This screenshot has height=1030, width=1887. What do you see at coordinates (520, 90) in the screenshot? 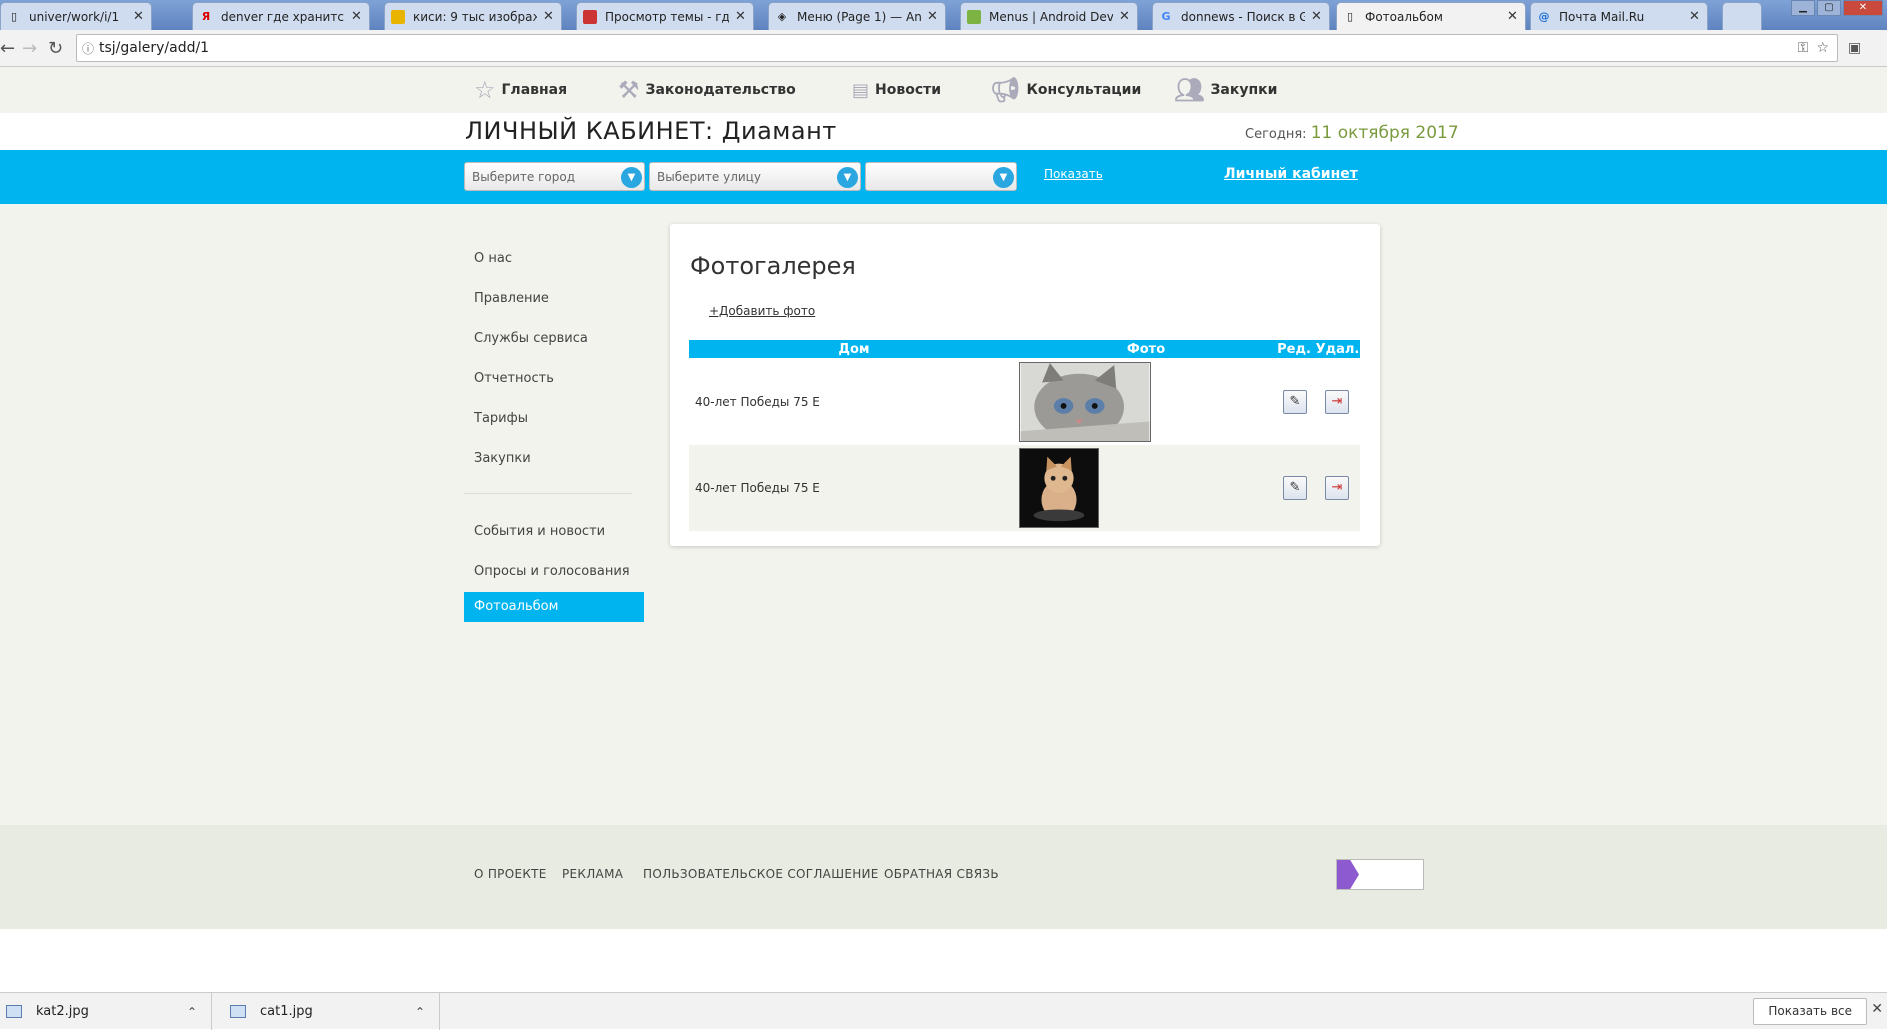
I see `nav-item-home: ☆ Главная` at bounding box center [520, 90].